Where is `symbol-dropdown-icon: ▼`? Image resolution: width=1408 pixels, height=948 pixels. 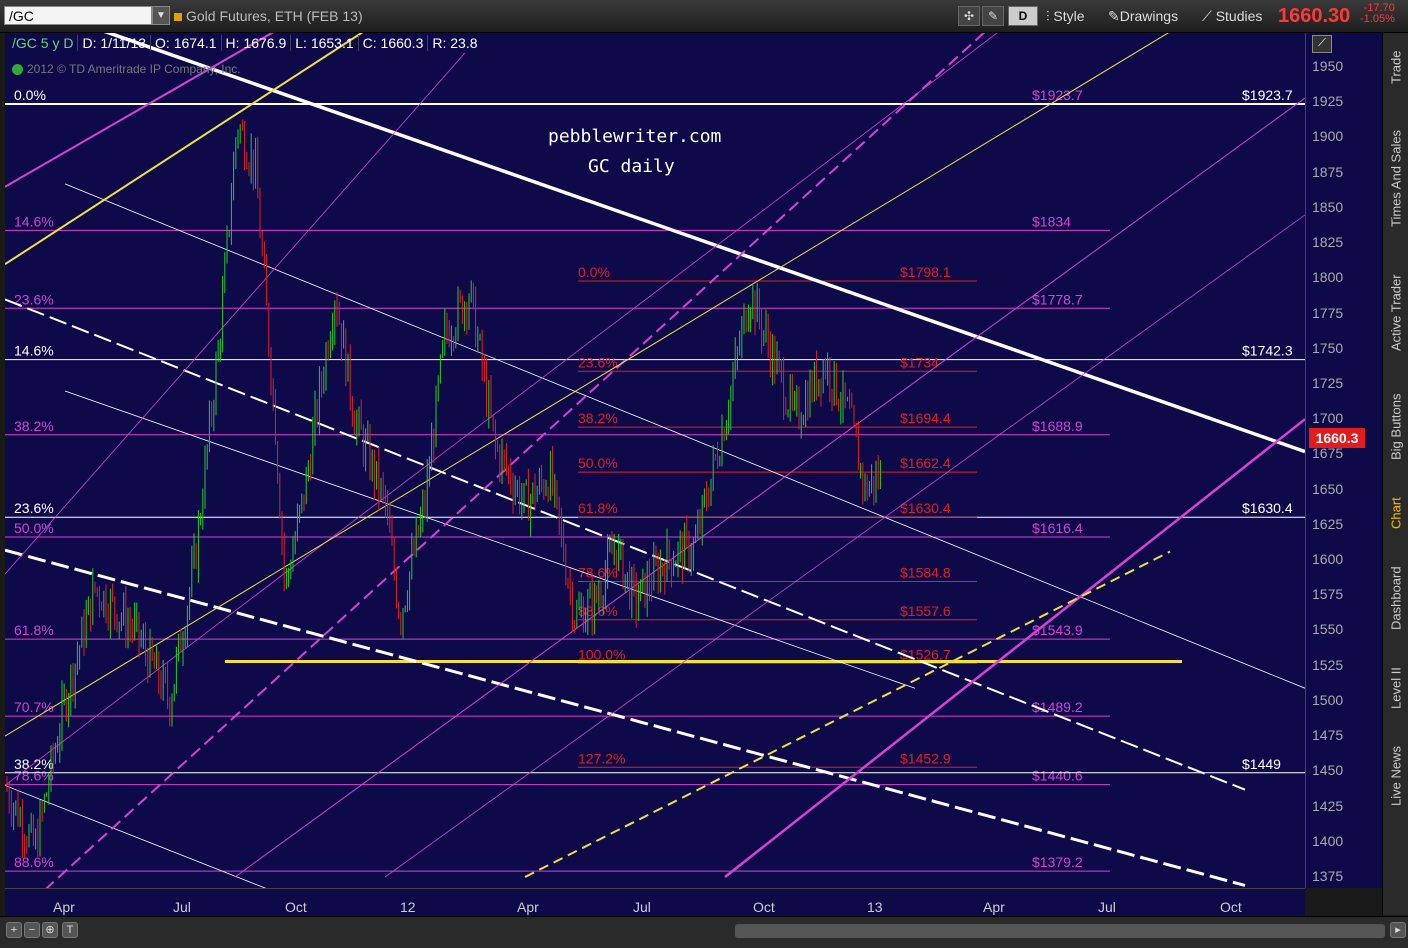 symbol-dropdown-icon: ▼ is located at coordinates (161, 15).